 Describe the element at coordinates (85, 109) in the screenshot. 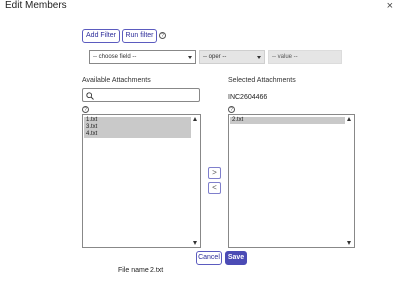

I see `available-help-icon: ?` at that location.